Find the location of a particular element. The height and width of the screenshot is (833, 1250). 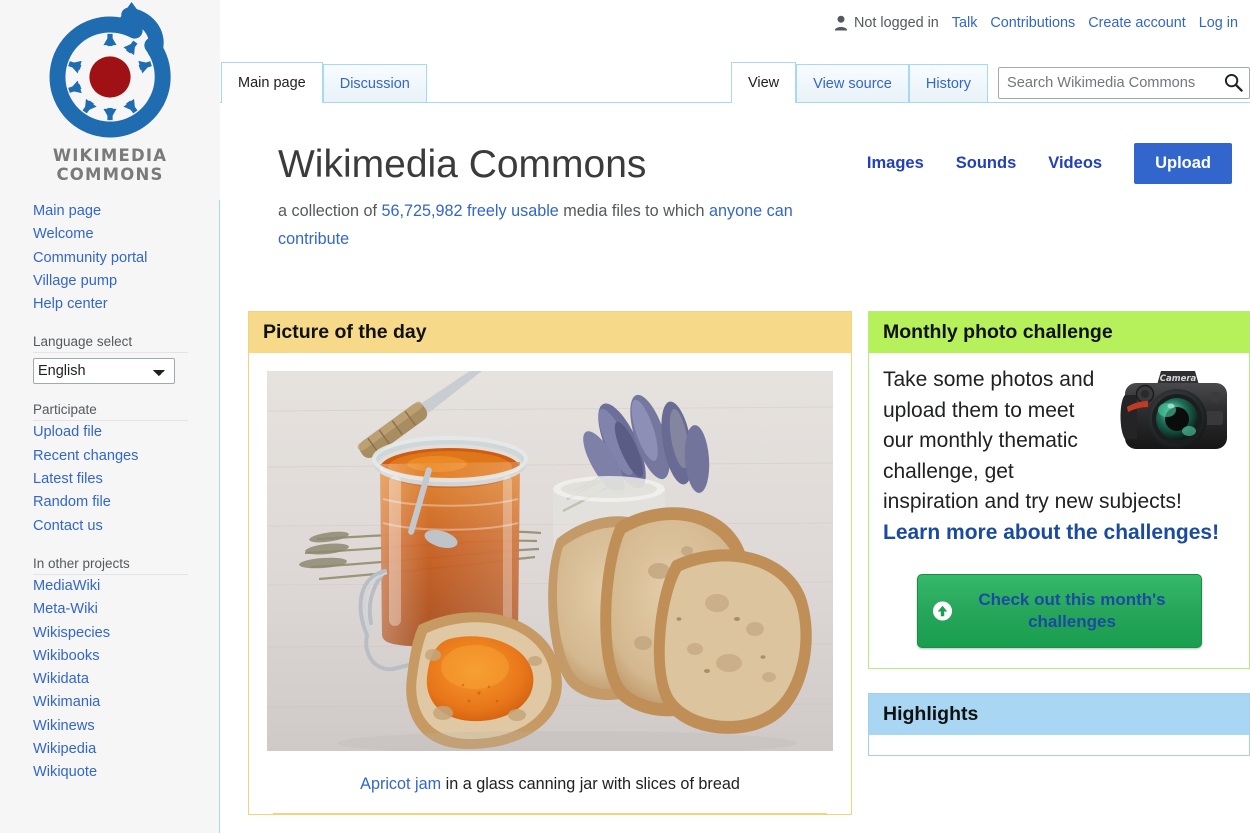

highlights-panel: Highlights is located at coordinates (1059, 724).